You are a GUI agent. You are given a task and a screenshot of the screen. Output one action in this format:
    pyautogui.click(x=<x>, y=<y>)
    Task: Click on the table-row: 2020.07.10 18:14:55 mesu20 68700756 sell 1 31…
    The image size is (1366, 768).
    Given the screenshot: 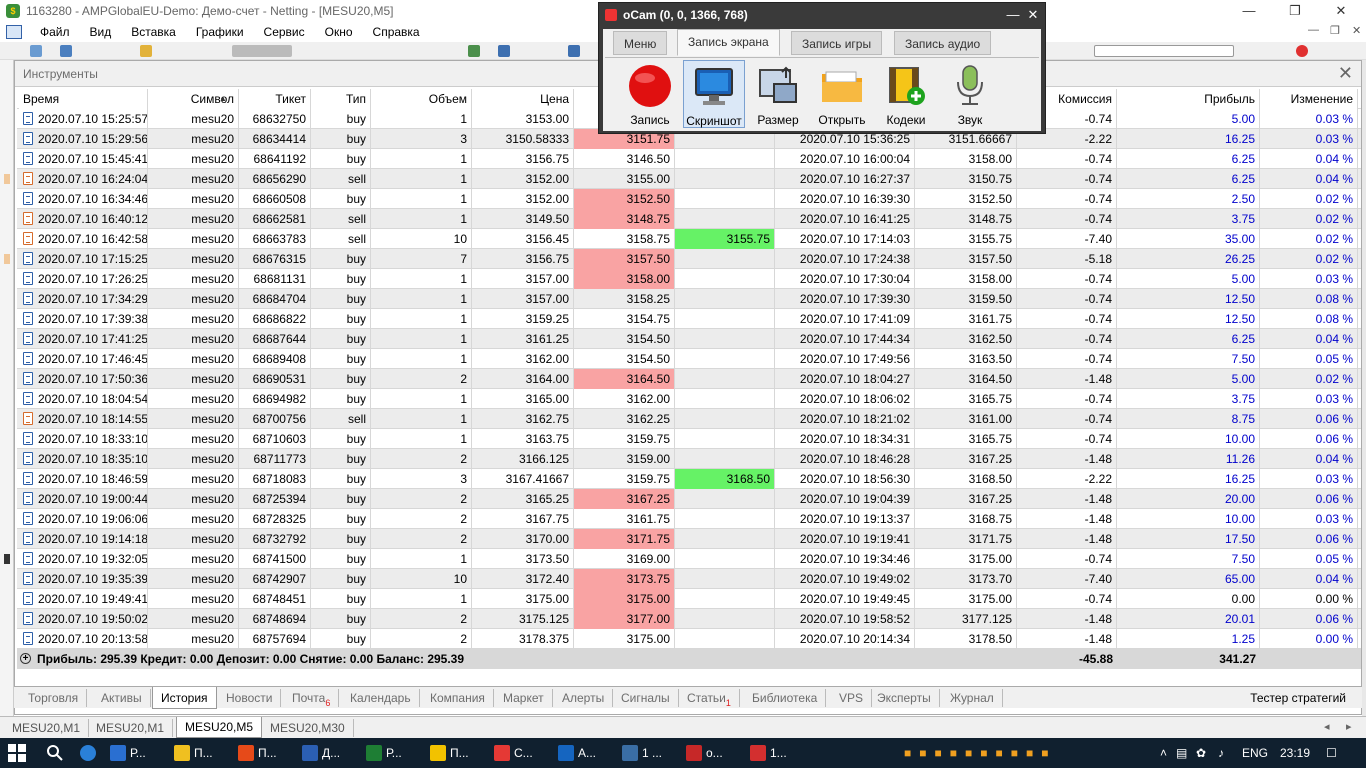 What is the action you would take?
    pyautogui.click(x=689, y=419)
    